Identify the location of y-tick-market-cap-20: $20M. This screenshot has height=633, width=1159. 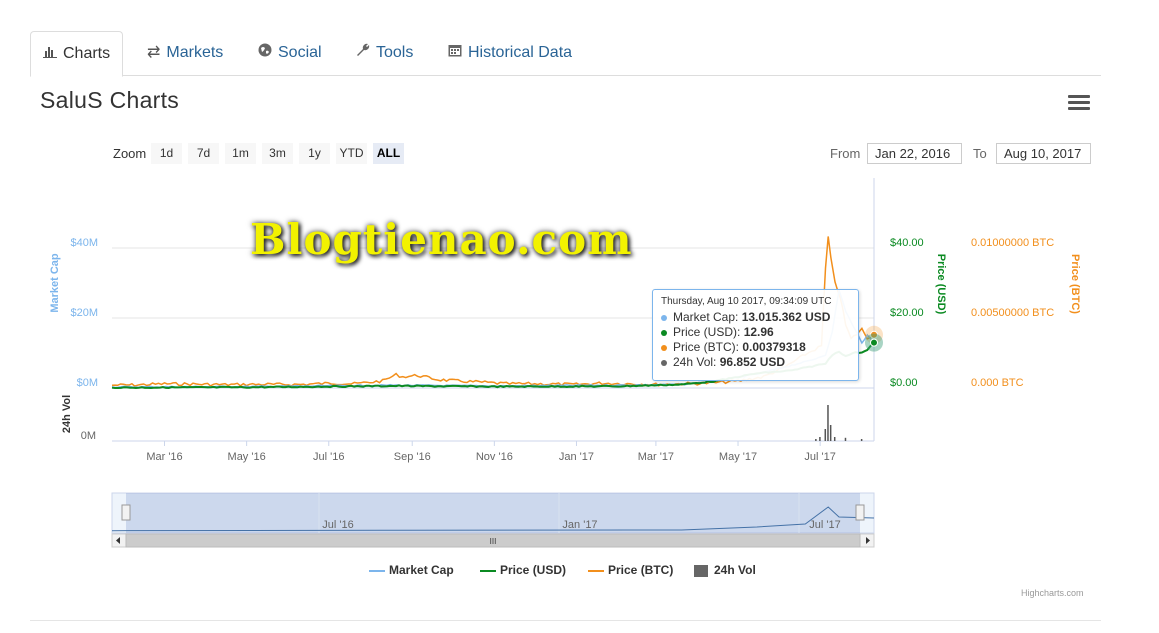
(84, 313).